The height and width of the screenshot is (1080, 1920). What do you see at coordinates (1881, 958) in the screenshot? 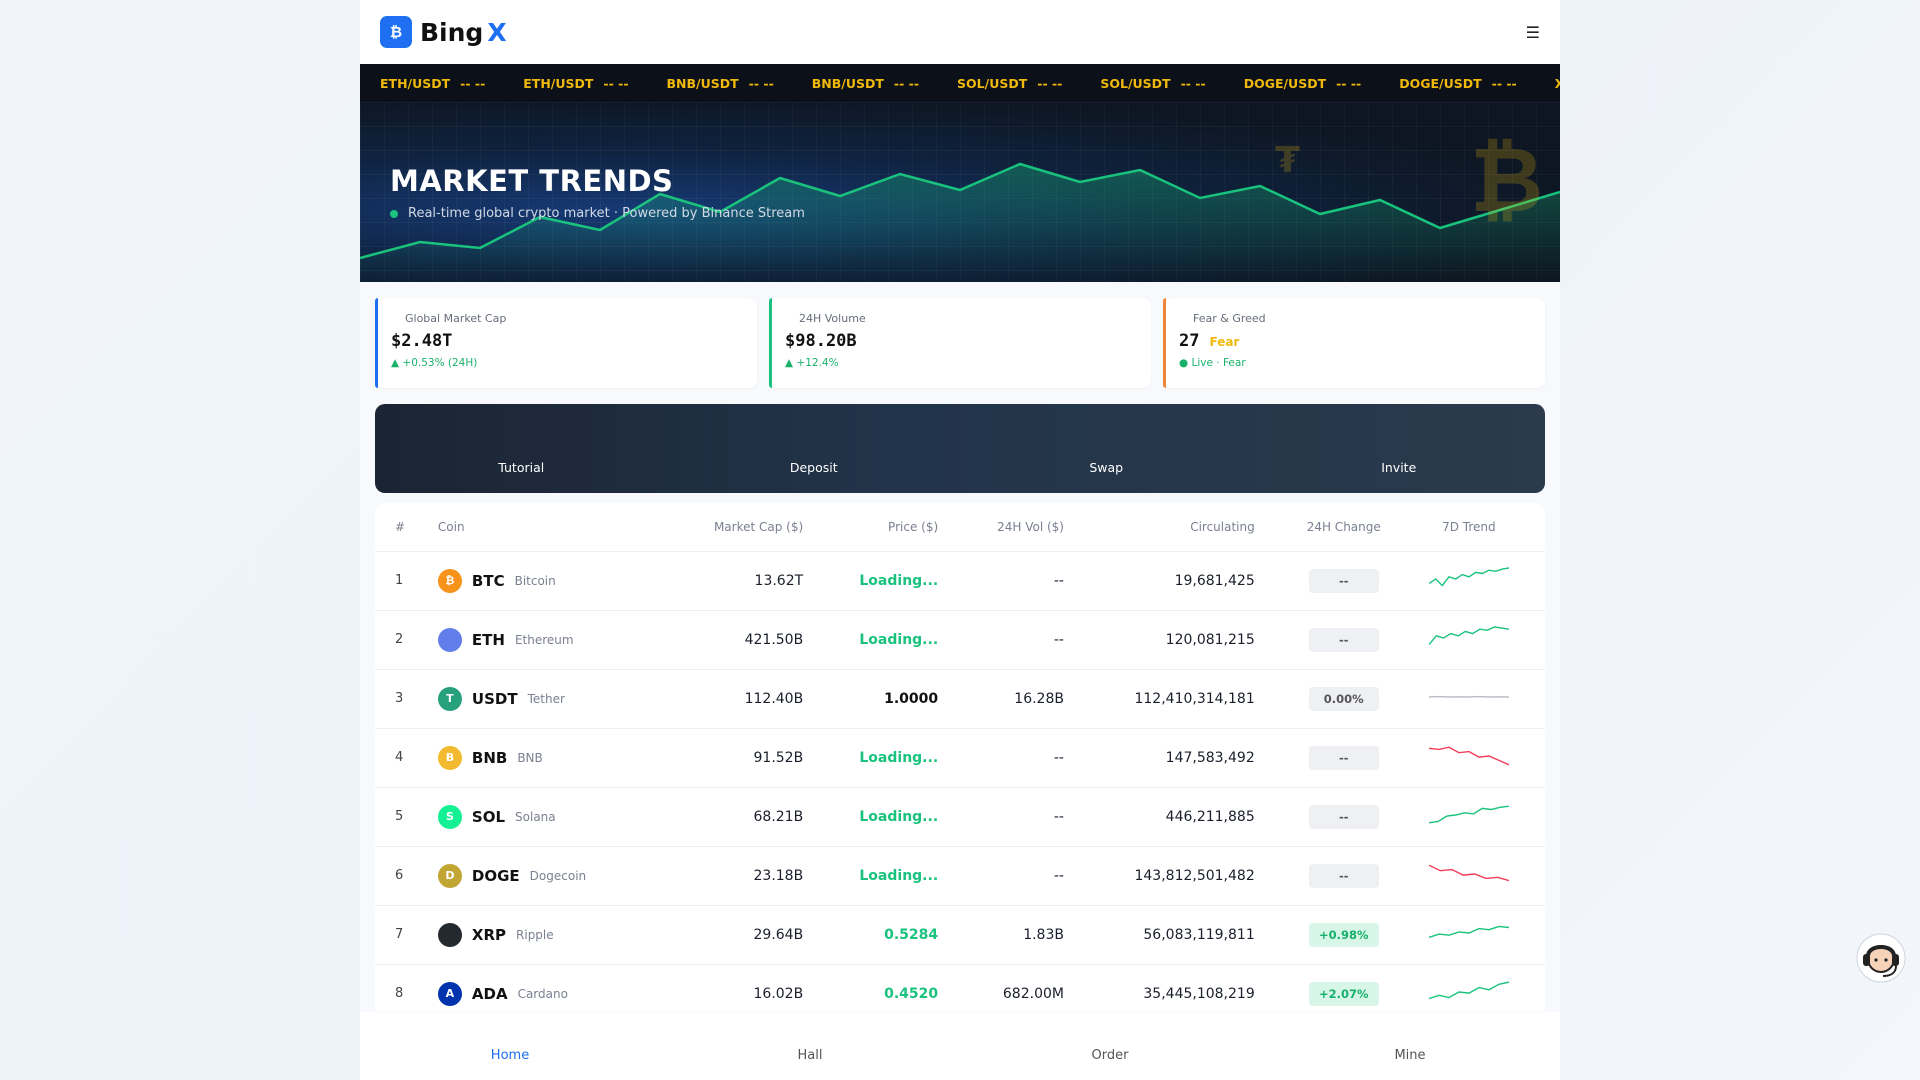
I see `customer-support-icon` at bounding box center [1881, 958].